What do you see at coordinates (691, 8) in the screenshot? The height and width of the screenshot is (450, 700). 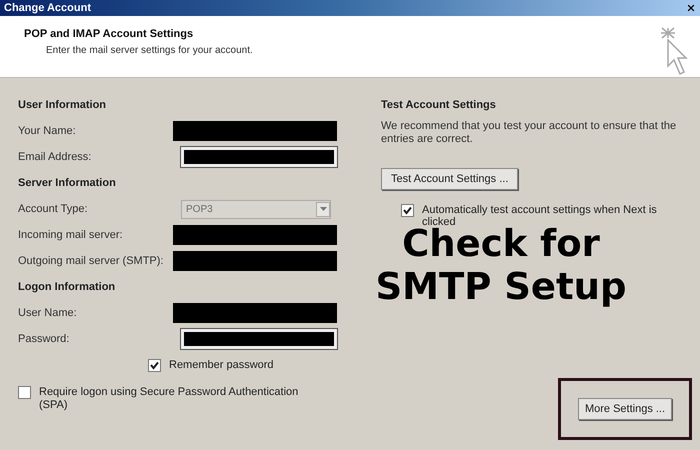 I see `close-icon` at bounding box center [691, 8].